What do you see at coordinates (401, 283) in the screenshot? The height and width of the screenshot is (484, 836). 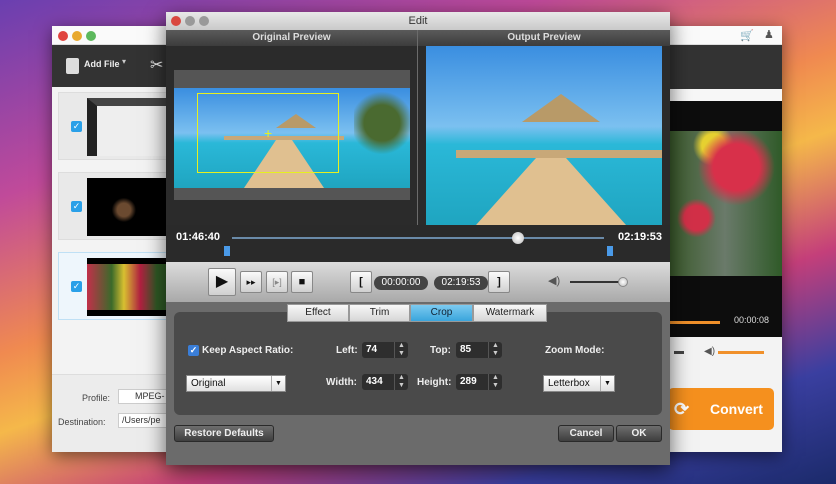 I see `trim-start-time: 00:00:00` at bounding box center [401, 283].